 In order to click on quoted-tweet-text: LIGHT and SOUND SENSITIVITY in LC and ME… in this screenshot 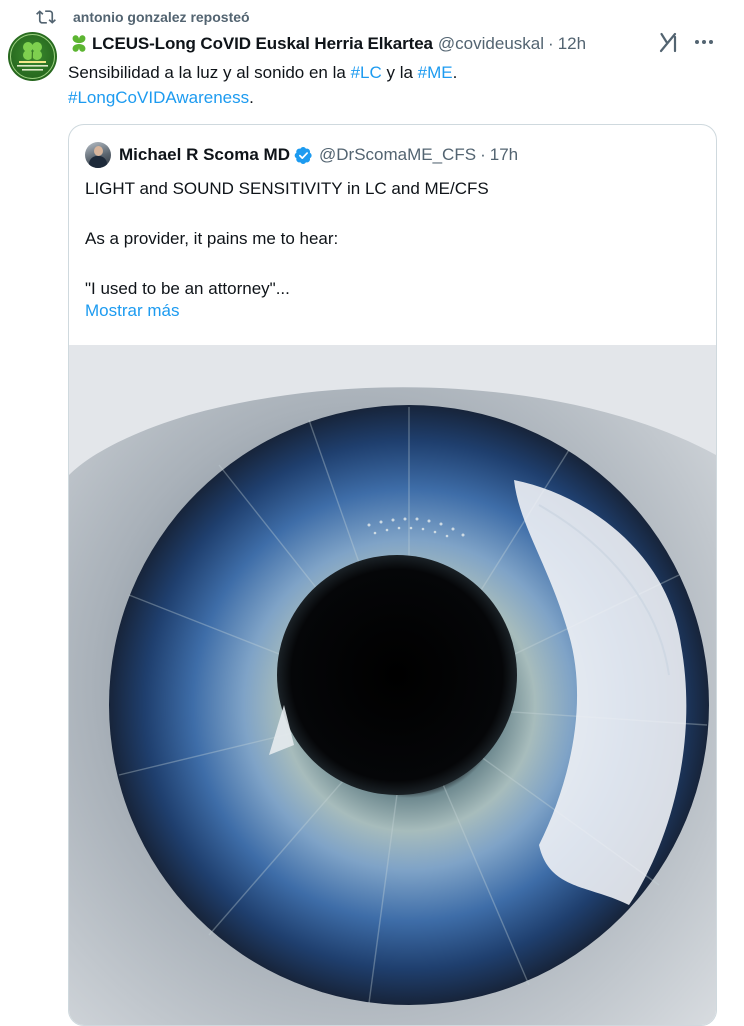, I will do `click(390, 238)`.